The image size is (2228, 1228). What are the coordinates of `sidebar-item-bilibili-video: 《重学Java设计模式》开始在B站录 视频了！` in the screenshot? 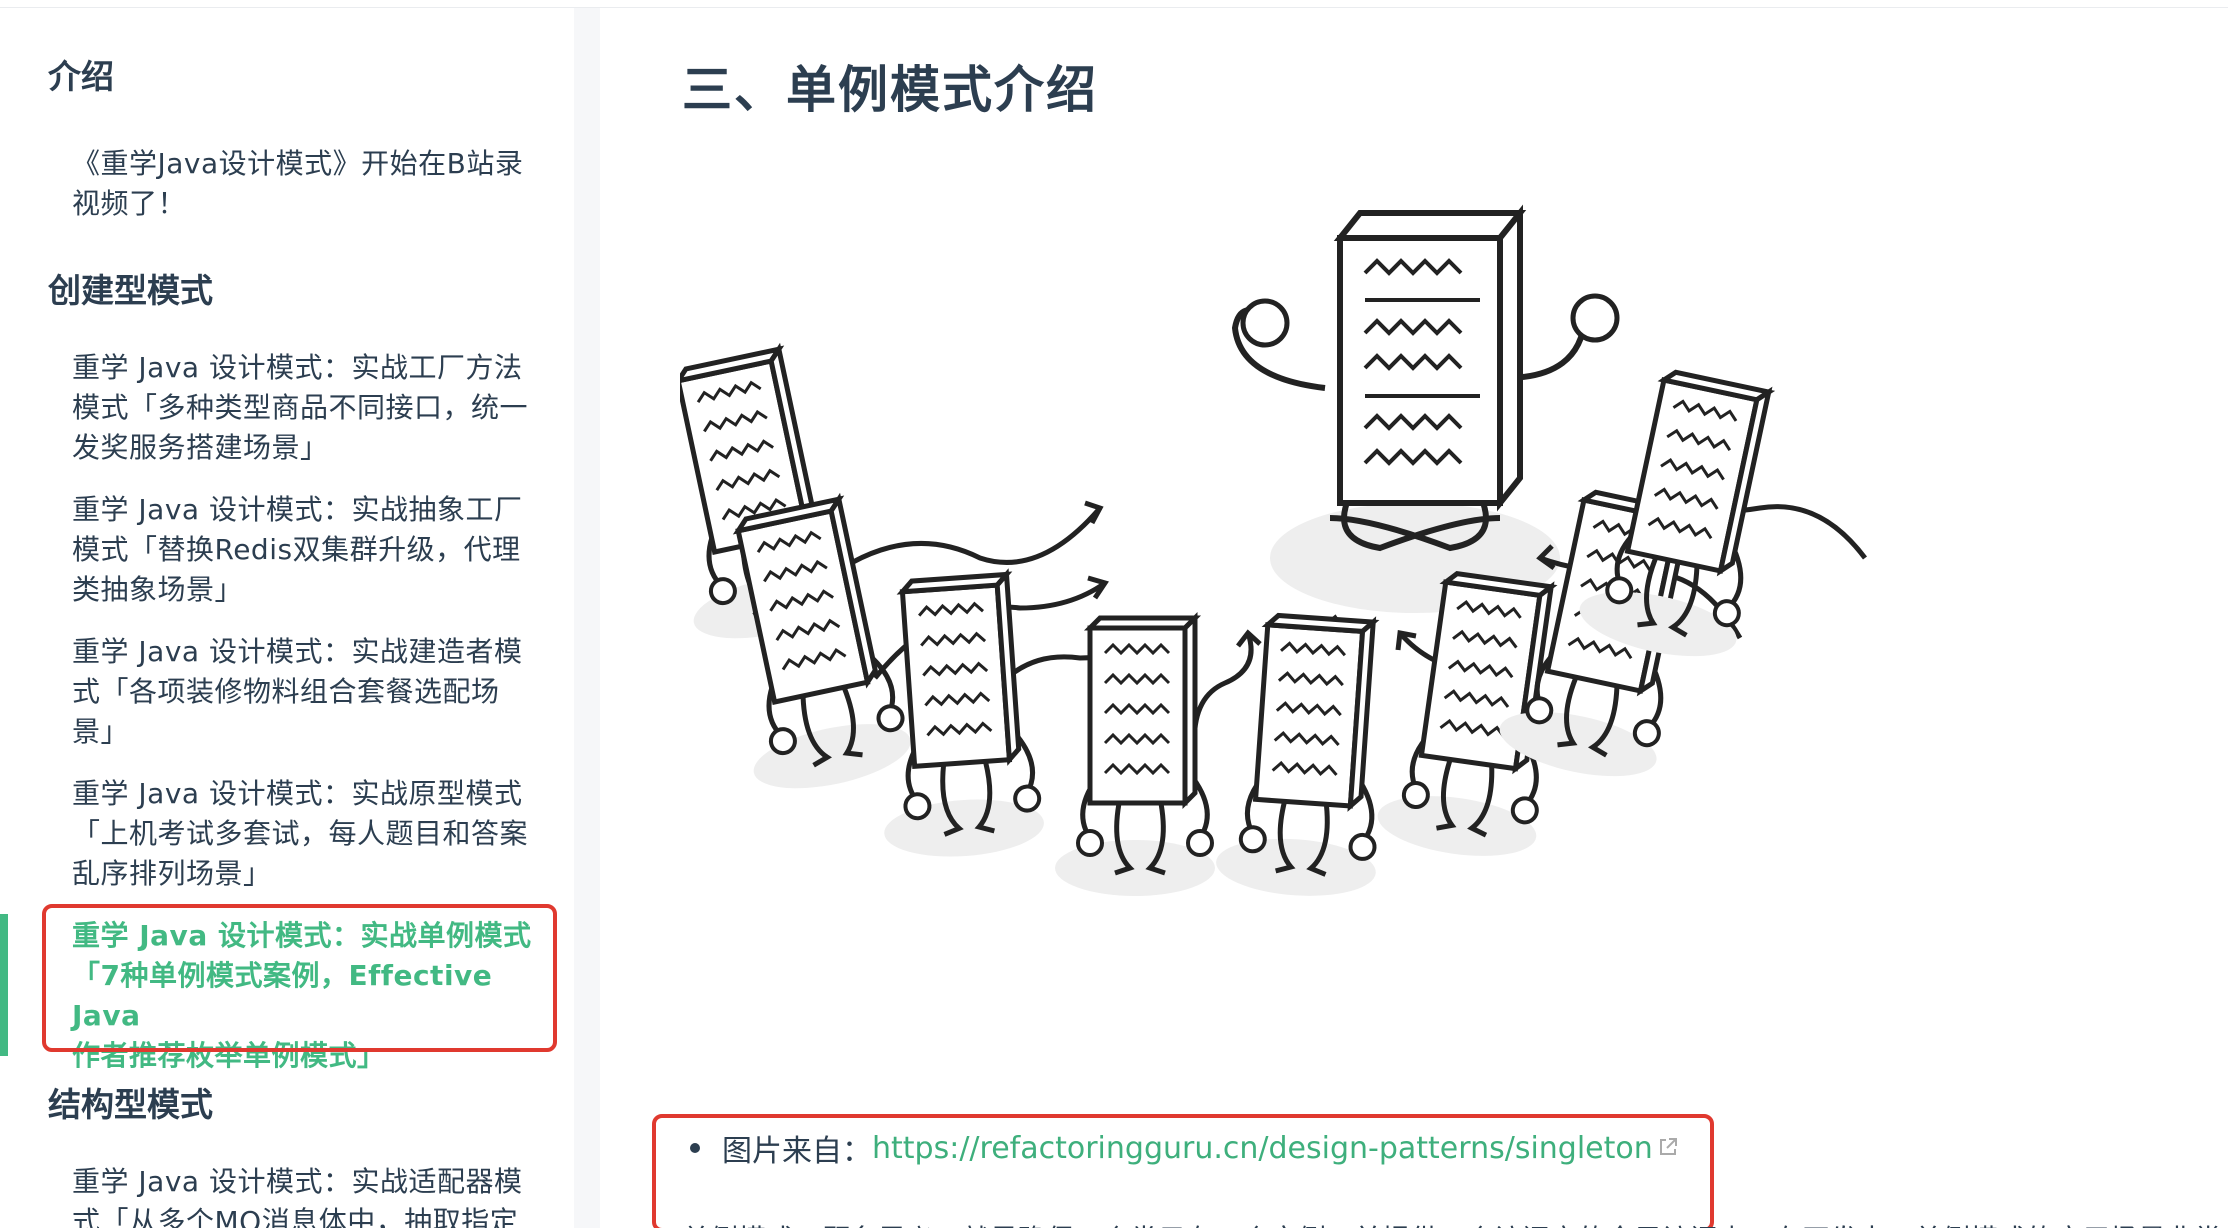 It's located at (307, 184).